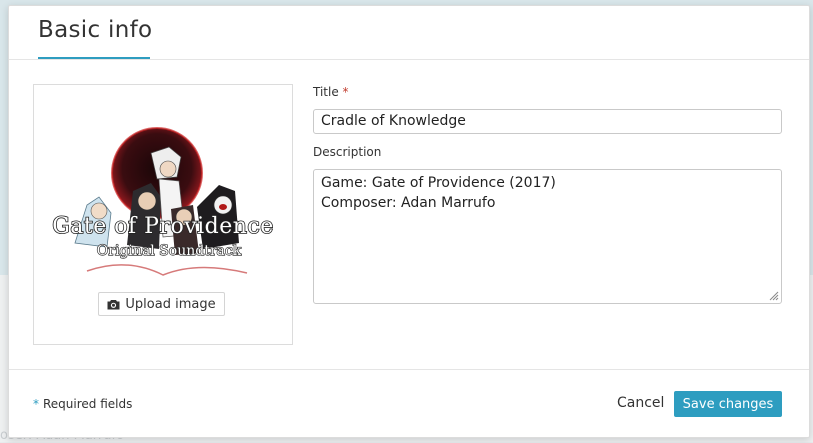 Image resolution: width=813 pixels, height=443 pixels. I want to click on cover-subtitle-text: Original Soundtrack, so click(169, 251).